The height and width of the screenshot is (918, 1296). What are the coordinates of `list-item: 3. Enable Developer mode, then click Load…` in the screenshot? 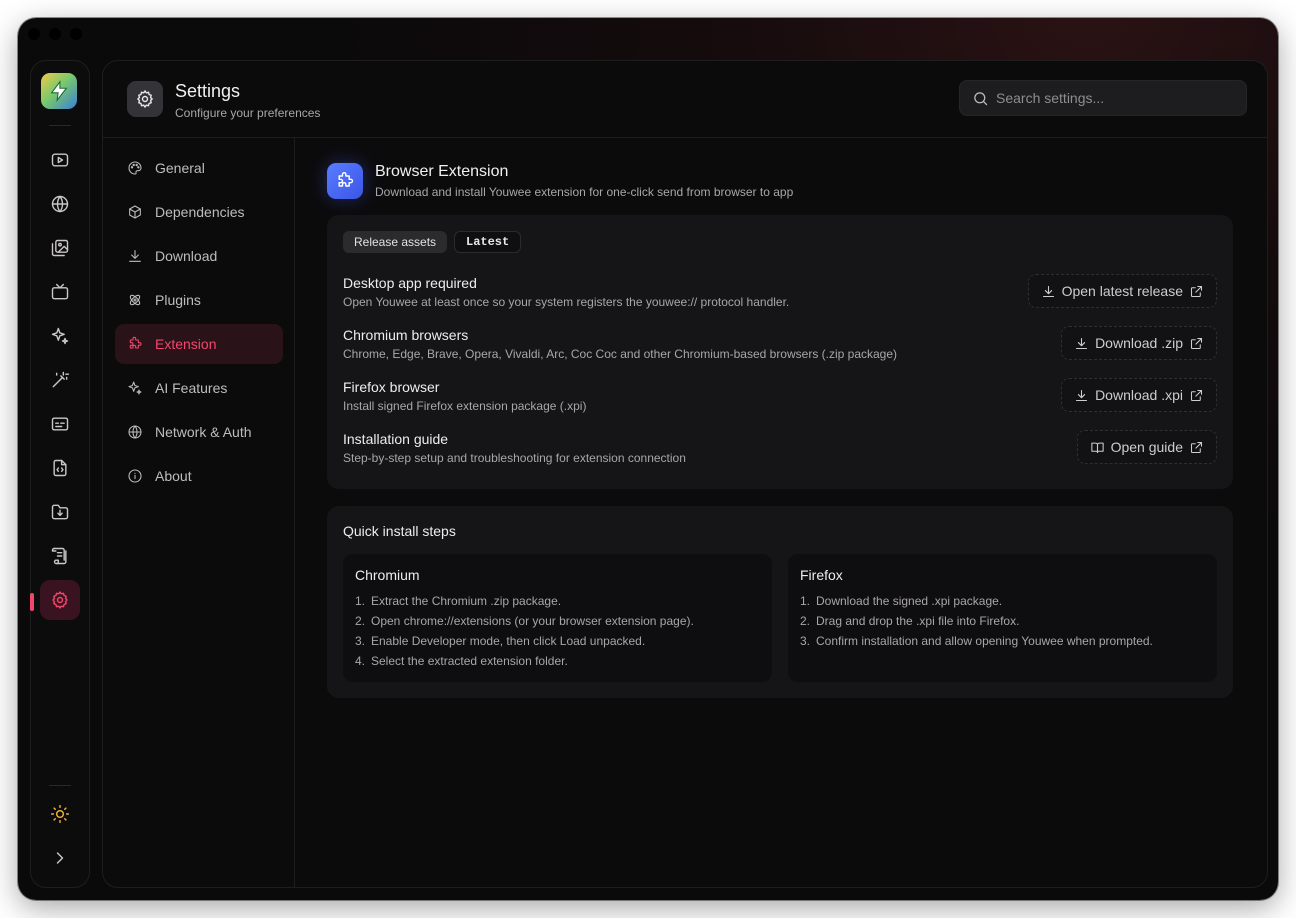 It's located at (500, 641).